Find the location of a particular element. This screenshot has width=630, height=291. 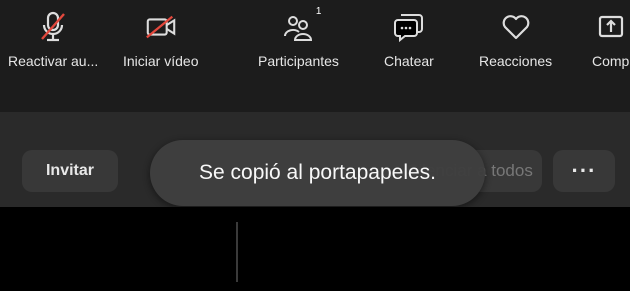

participants-button: 1 Participantes is located at coordinates (298, 37).